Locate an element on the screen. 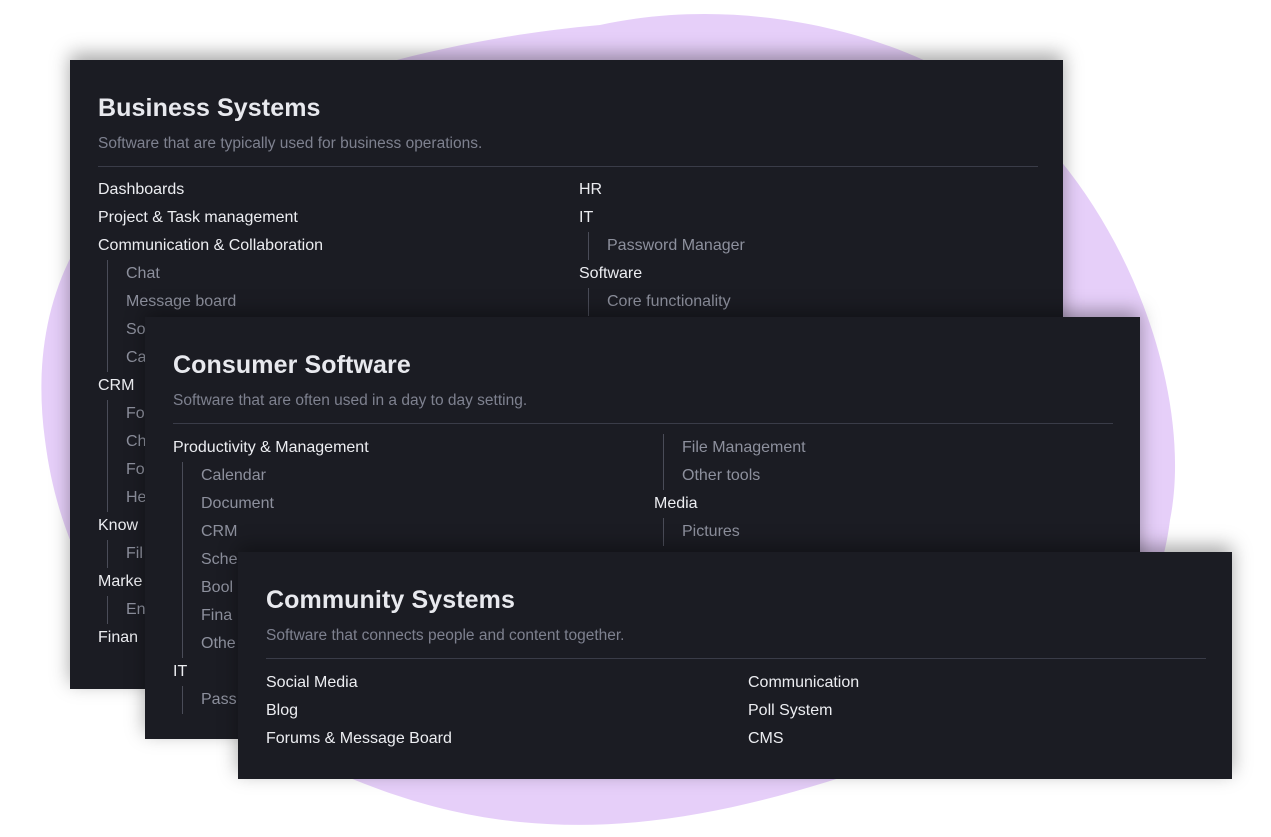 Image resolution: width=1271 pixels, height=837 pixels. sub-category-item: Chat is located at coordinates (210, 274).